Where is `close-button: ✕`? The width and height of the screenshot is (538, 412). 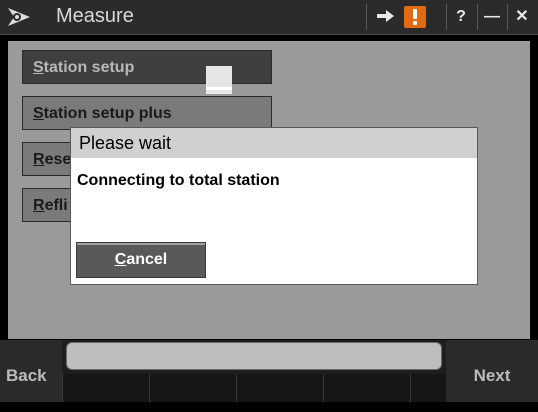
close-button: ✕ is located at coordinates (522, 17).